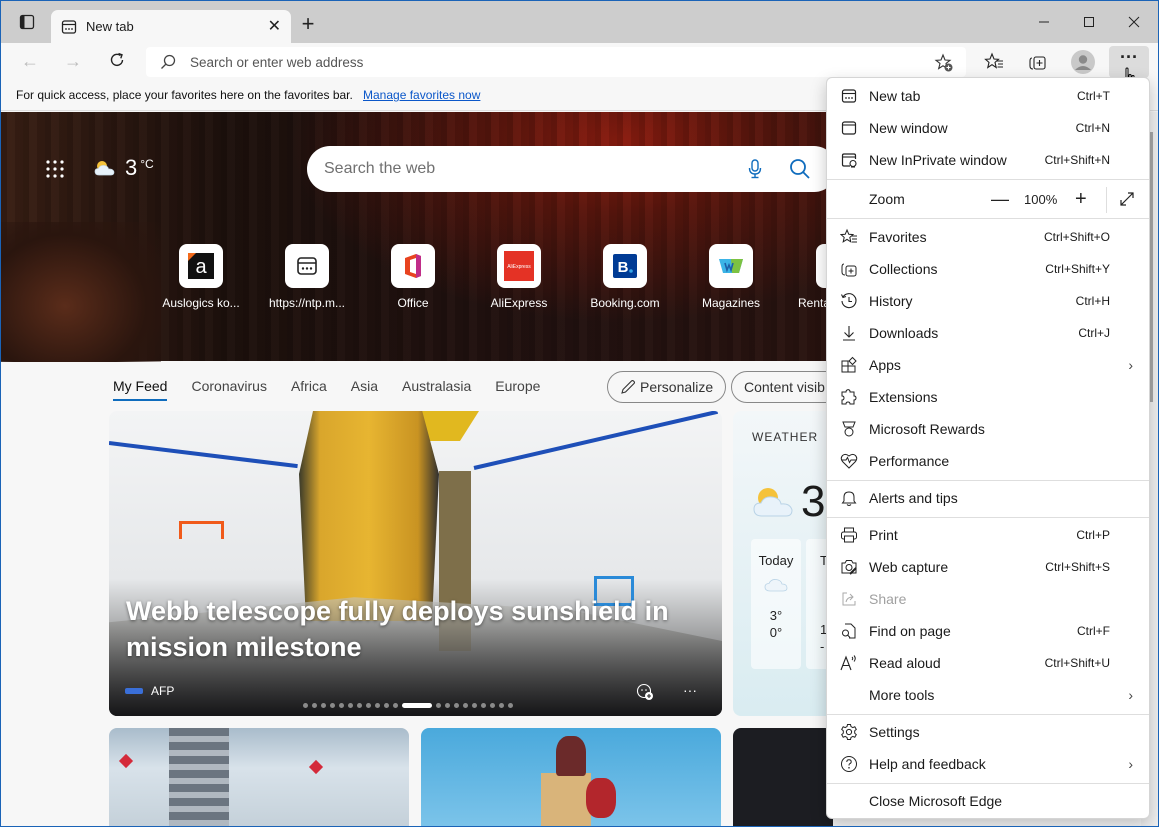 This screenshot has height=827, width=1159. What do you see at coordinates (556, 62) in the screenshot?
I see `address-bar: Search or enter web address` at bounding box center [556, 62].